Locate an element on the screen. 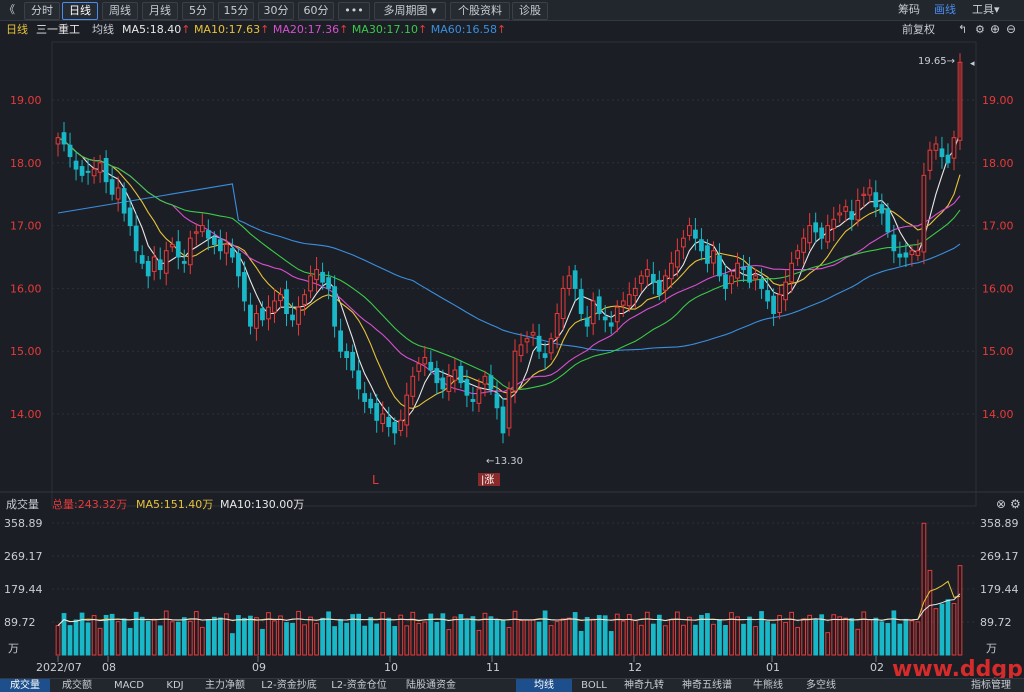 This screenshot has width=1024, height=692. tab-30min: 30分 is located at coordinates (276, 11).